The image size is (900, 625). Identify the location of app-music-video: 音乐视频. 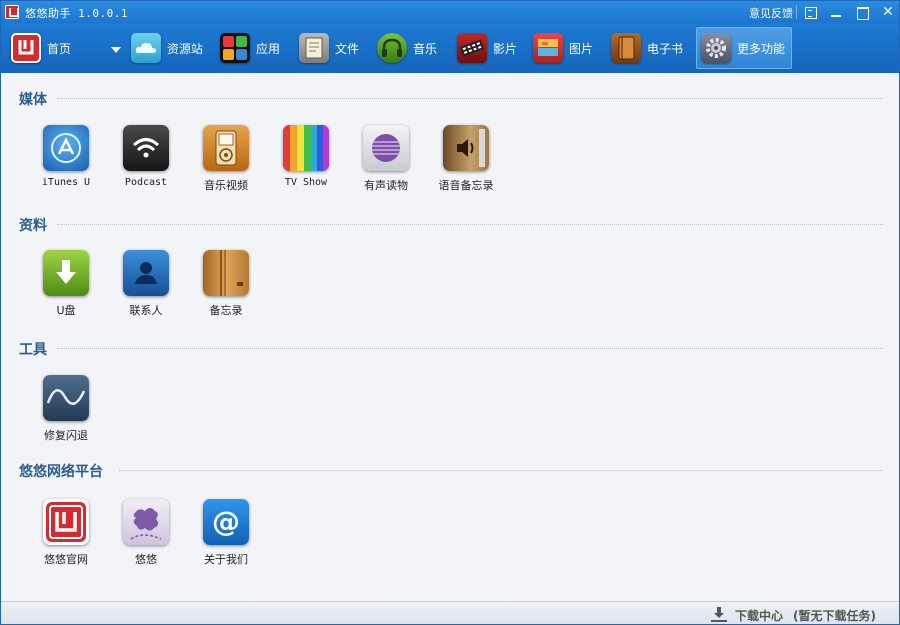
(226, 161).